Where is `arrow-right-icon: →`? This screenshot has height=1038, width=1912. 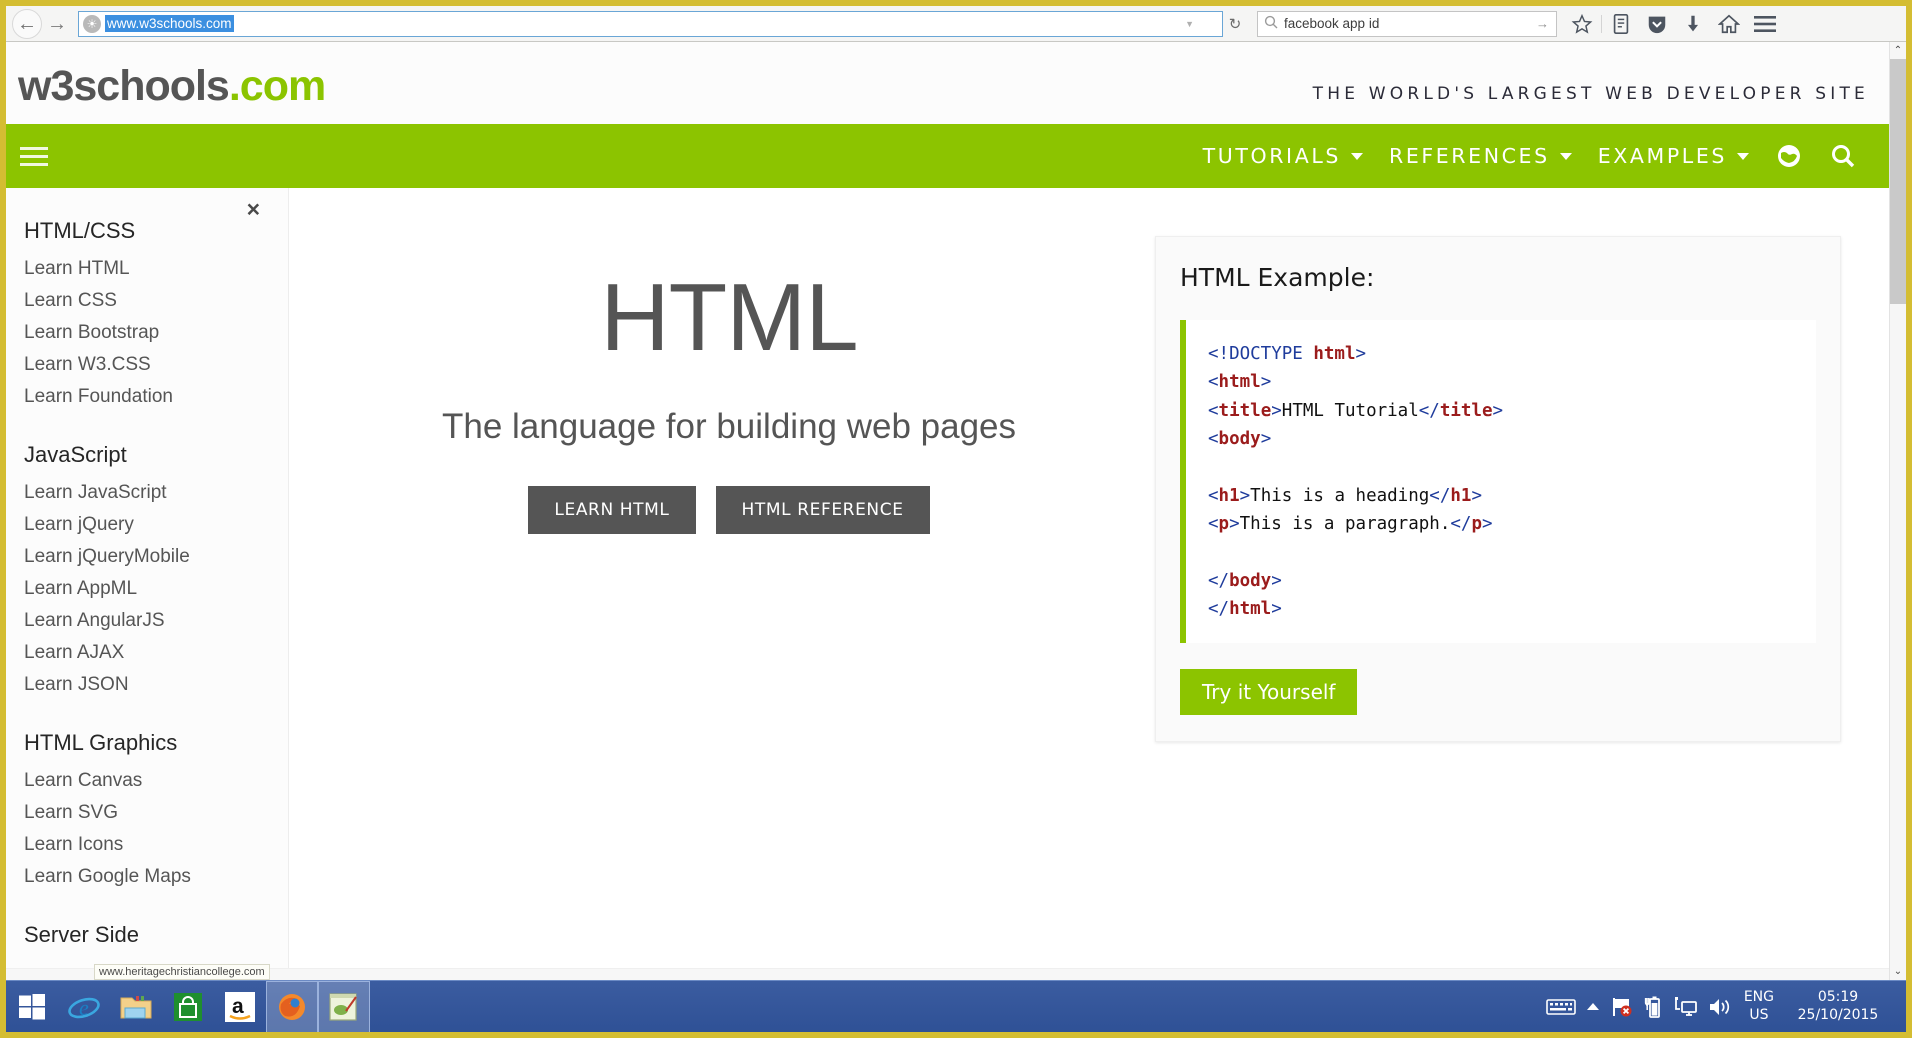 arrow-right-icon: → is located at coordinates (1542, 23).